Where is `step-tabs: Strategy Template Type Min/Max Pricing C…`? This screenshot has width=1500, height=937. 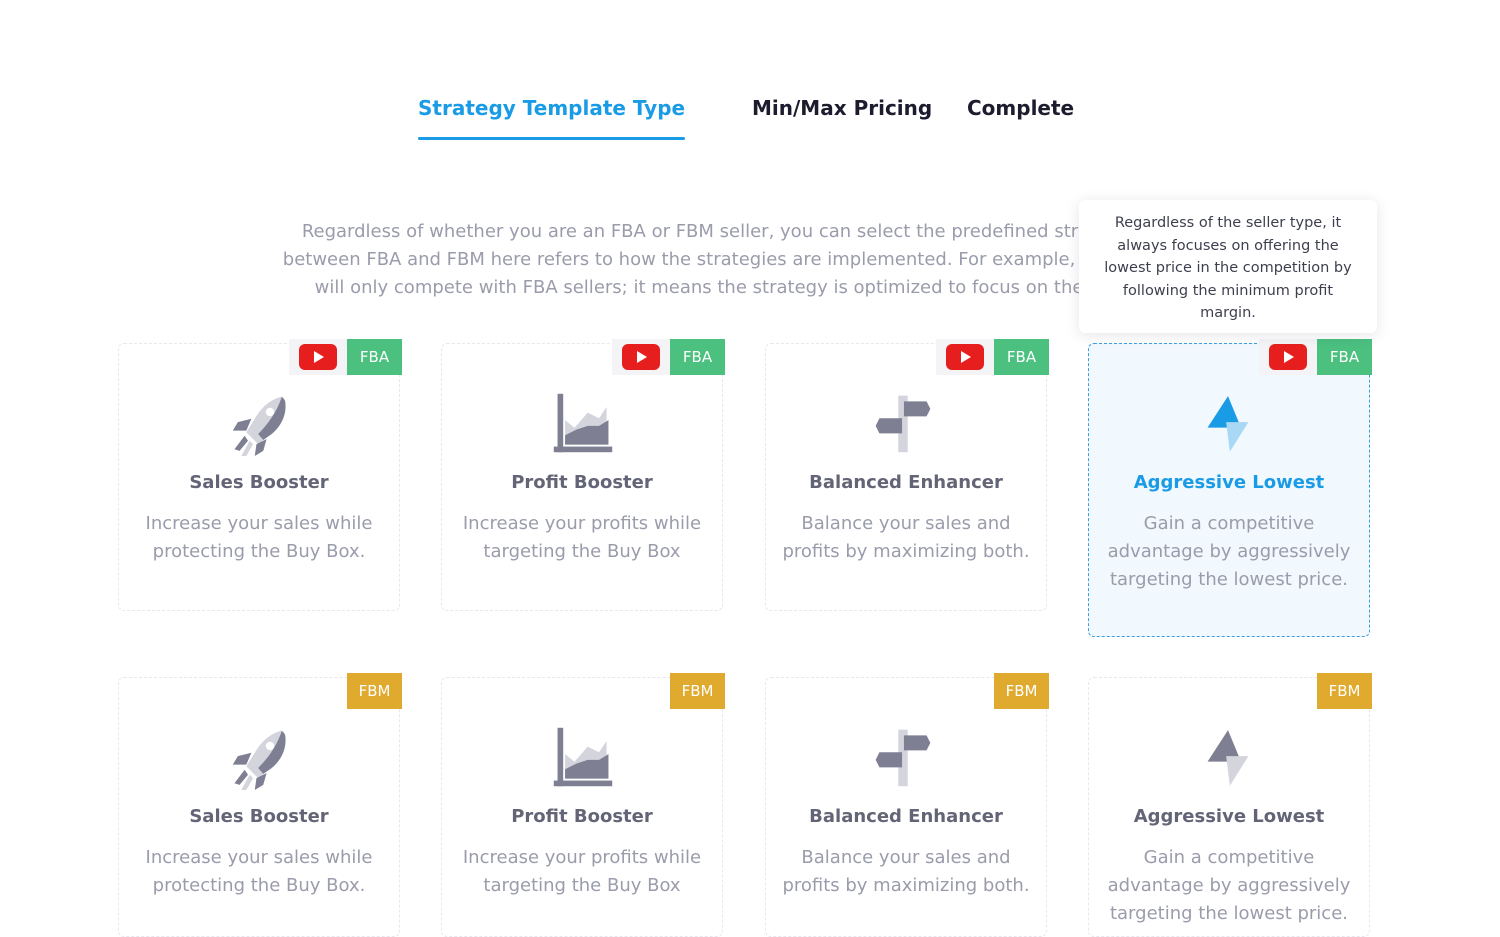 step-tabs: Strategy Template Type Min/Max Pricing C… is located at coordinates (750, 121).